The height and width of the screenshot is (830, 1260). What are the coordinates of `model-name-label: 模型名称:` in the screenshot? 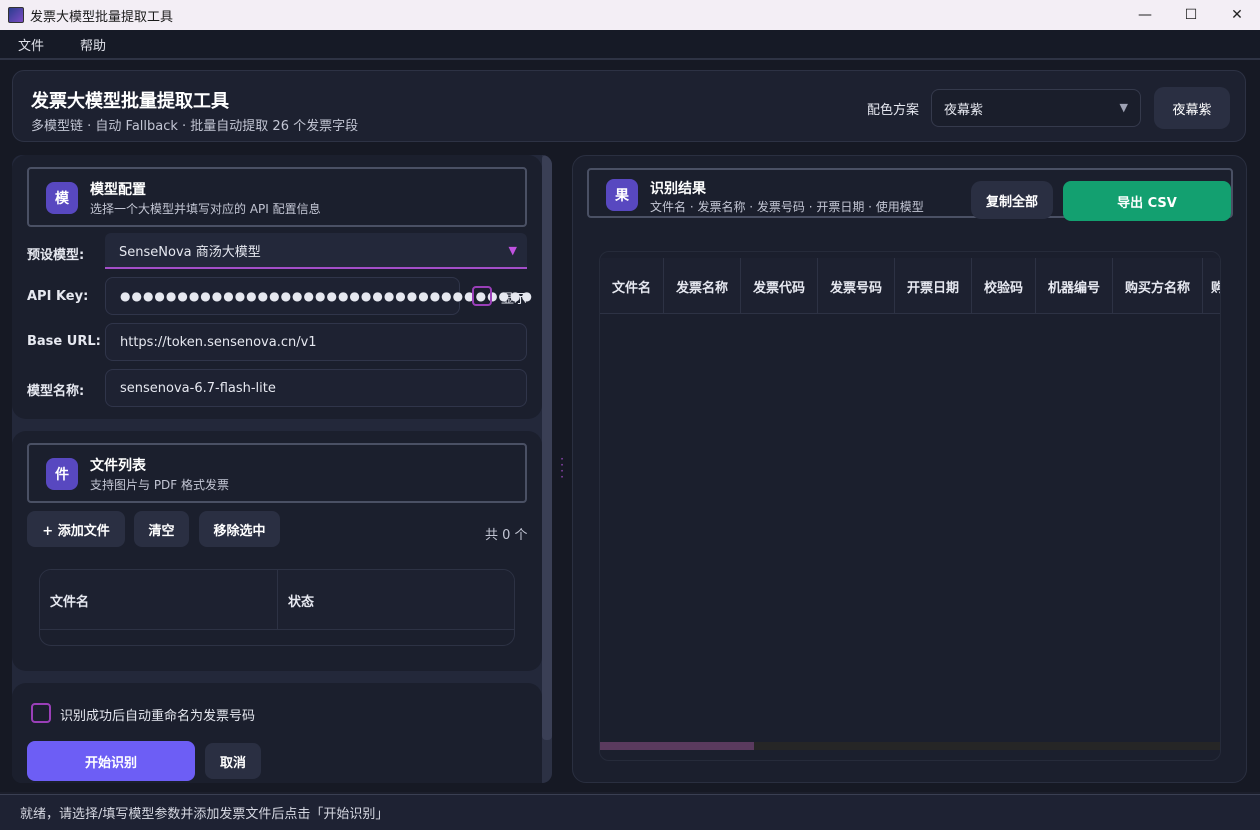 It's located at (56, 391).